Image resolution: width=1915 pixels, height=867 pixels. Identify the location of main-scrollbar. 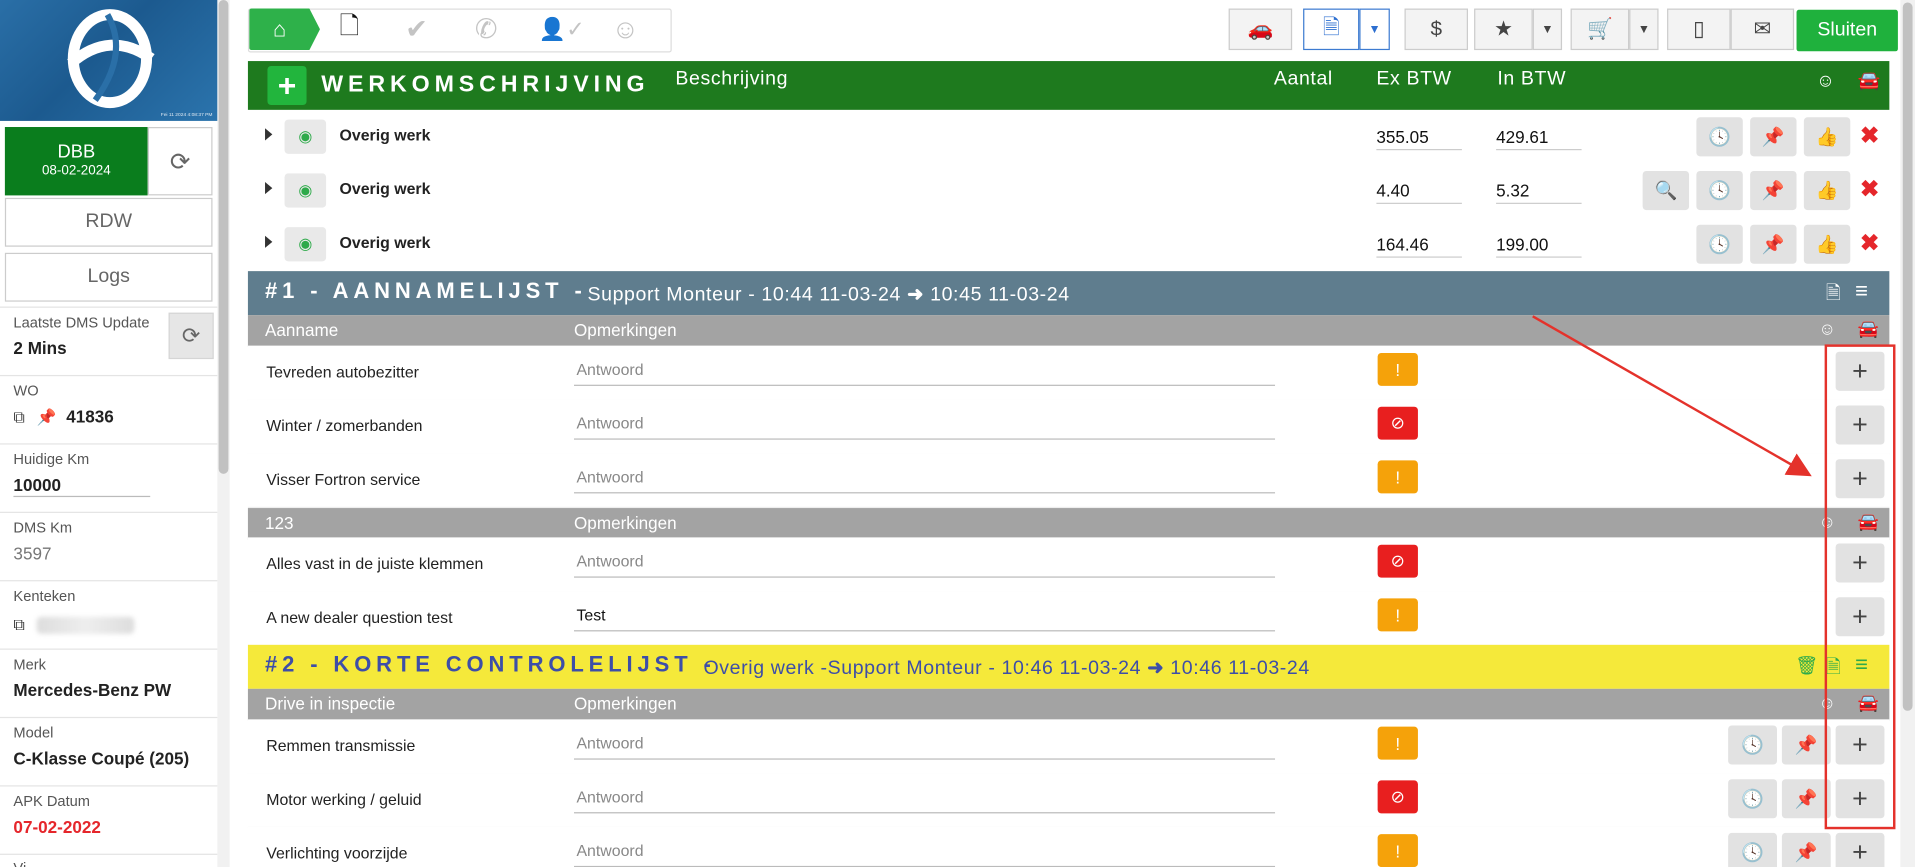
(1907, 433).